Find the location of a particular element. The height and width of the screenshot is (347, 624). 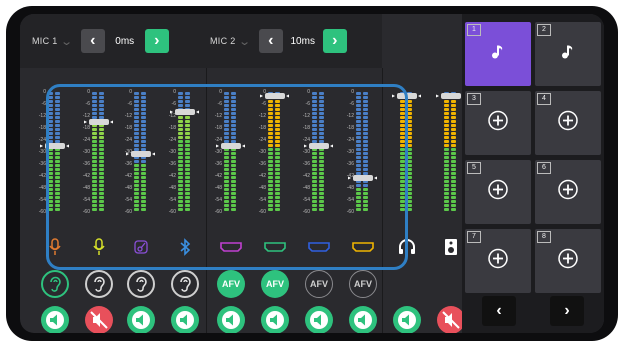

pad-number-label: 7 is located at coordinates (474, 237).